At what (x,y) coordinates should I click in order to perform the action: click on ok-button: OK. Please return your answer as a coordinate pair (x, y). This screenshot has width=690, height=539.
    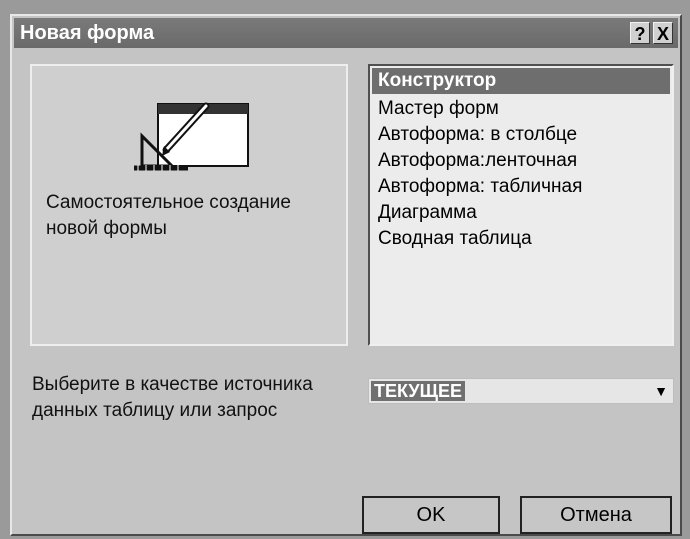
    Looking at the image, I should click on (431, 515).